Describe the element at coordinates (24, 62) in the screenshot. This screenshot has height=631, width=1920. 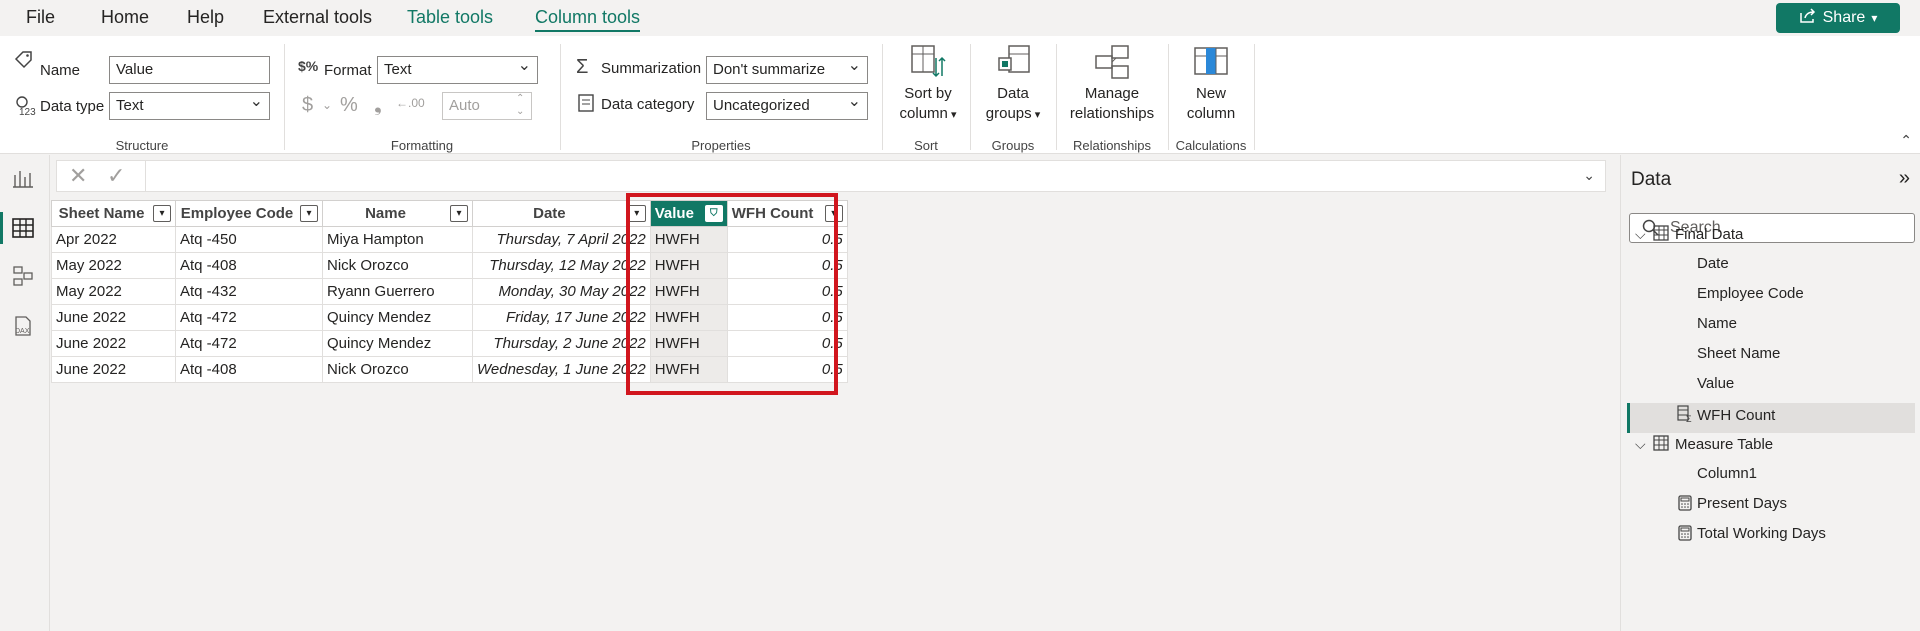
I see `tag-icon` at that location.